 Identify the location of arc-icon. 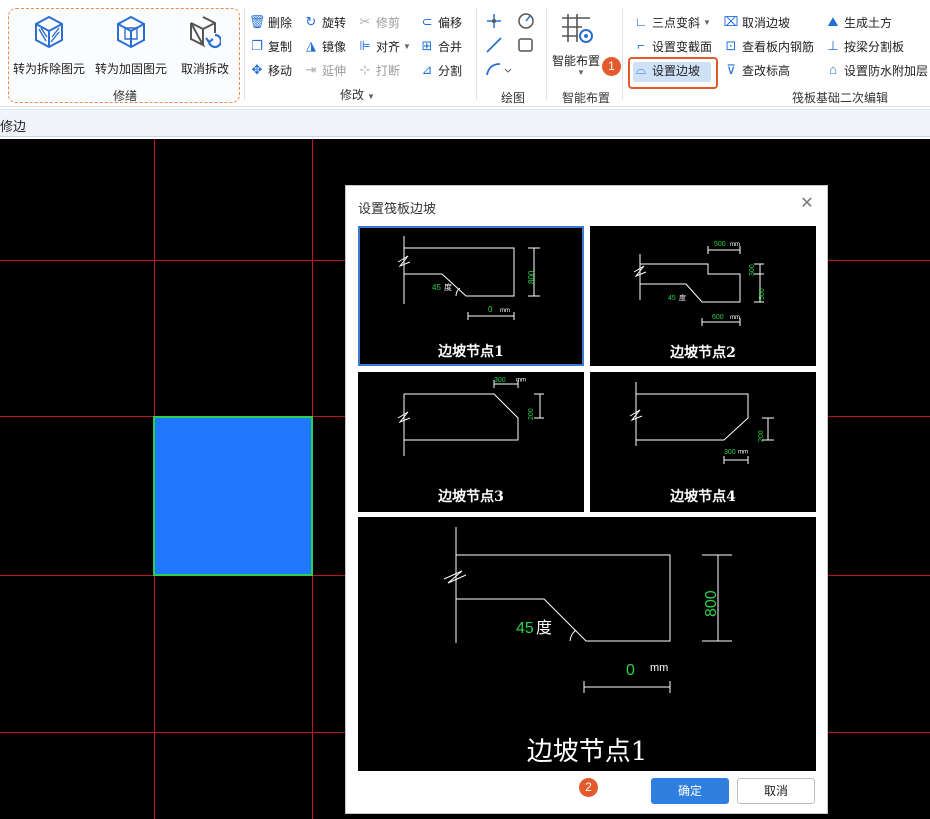
(499, 69).